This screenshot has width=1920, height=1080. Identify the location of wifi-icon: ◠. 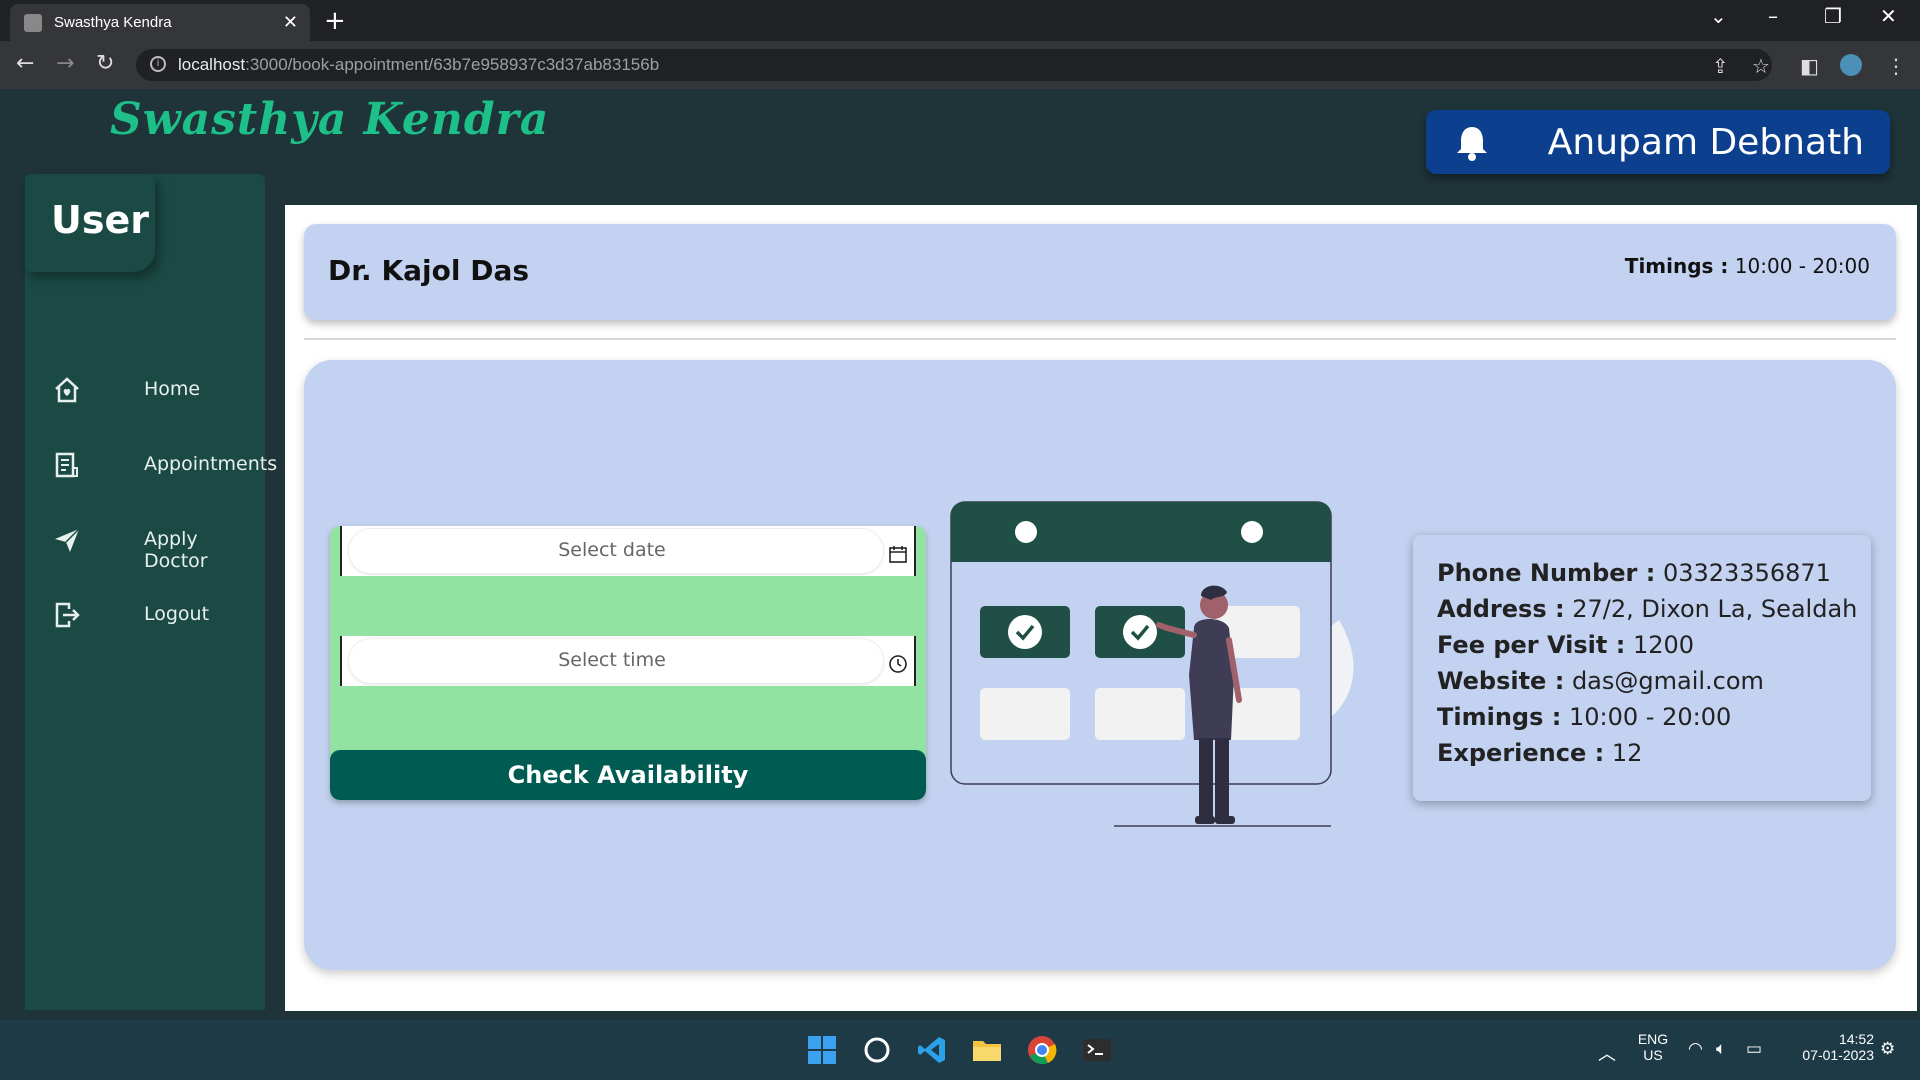
(1695, 1049).